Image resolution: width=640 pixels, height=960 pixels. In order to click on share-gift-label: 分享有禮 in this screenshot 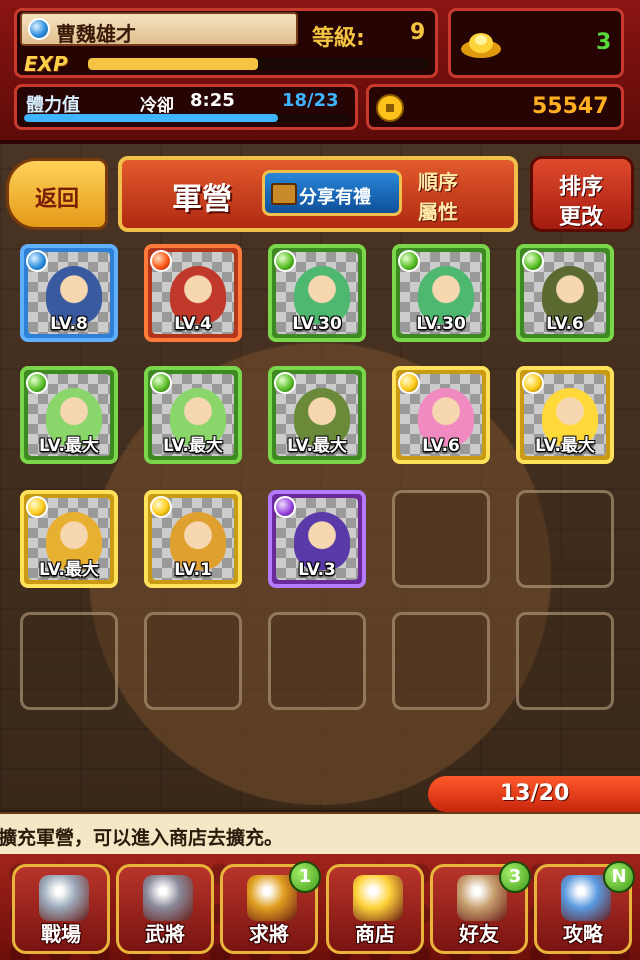, I will do `click(335, 197)`.